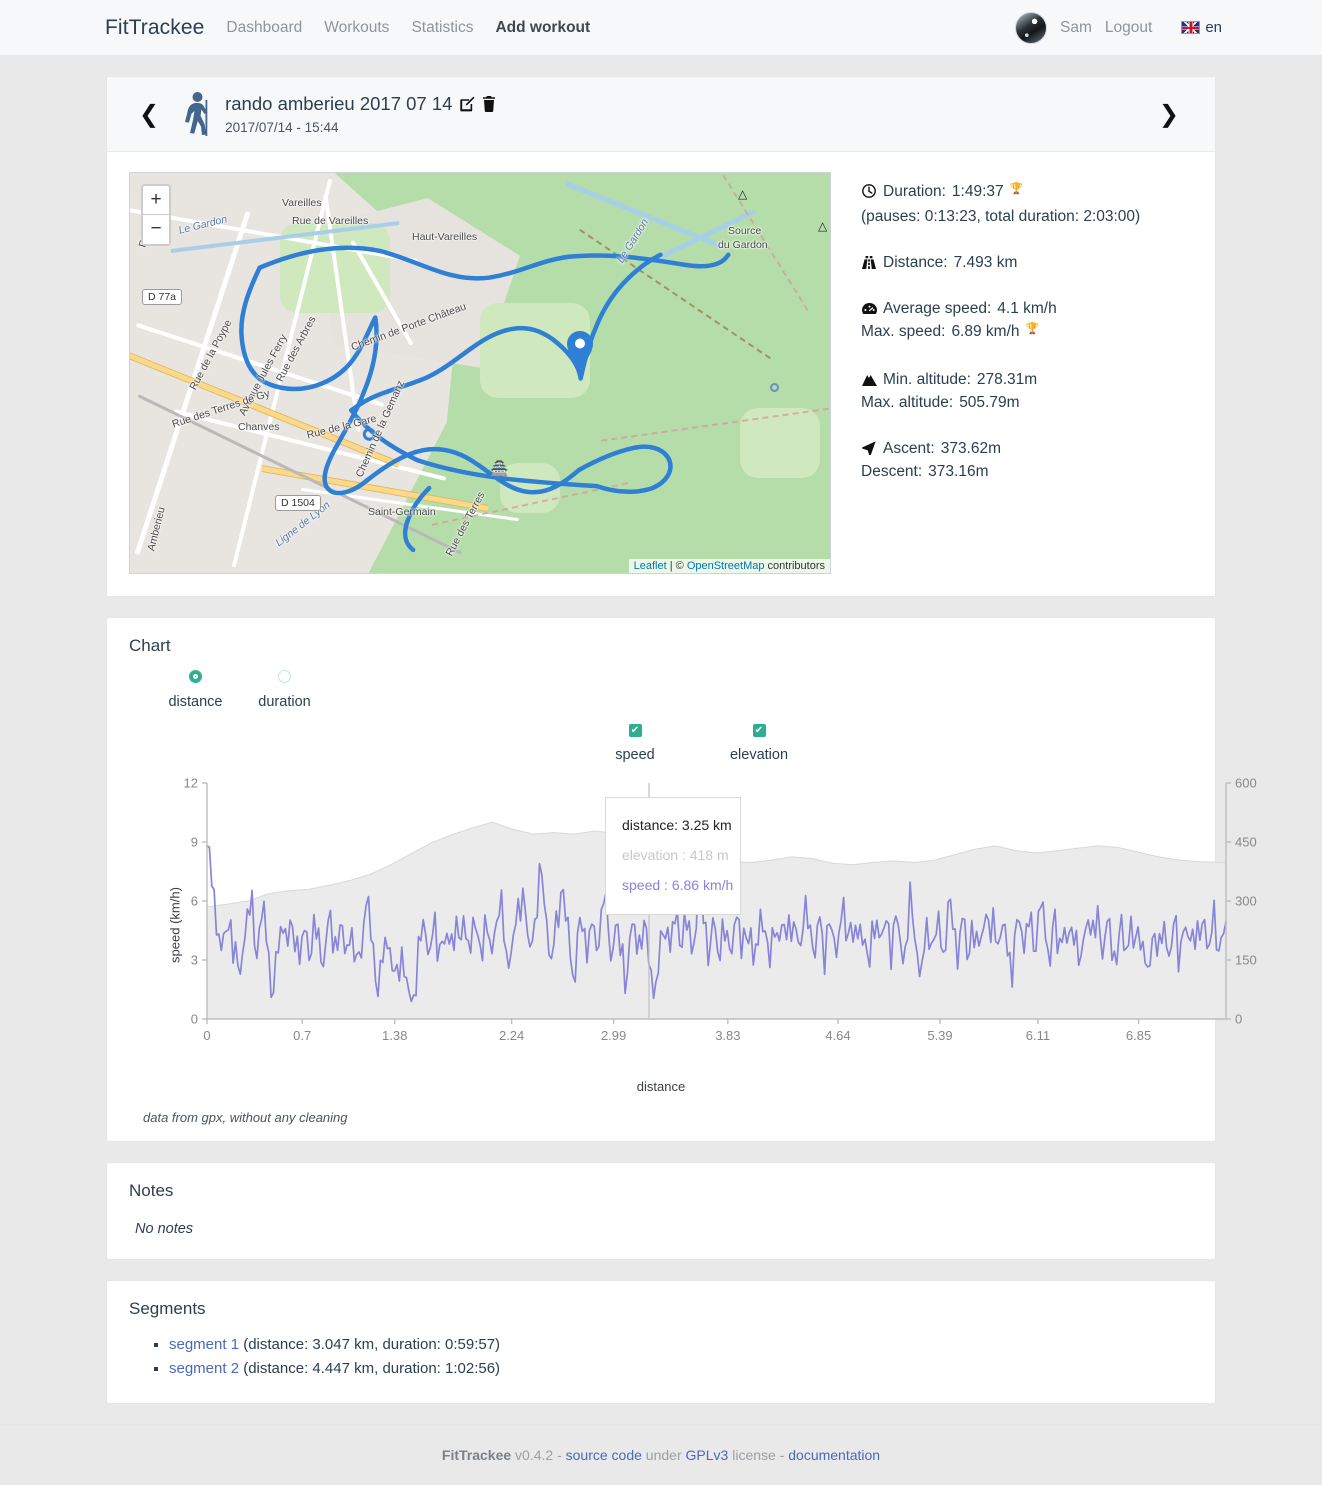 The width and height of the screenshot is (1322, 1485). Describe the element at coordinates (194, 901) in the screenshot. I see `svg-text: 6` at that location.